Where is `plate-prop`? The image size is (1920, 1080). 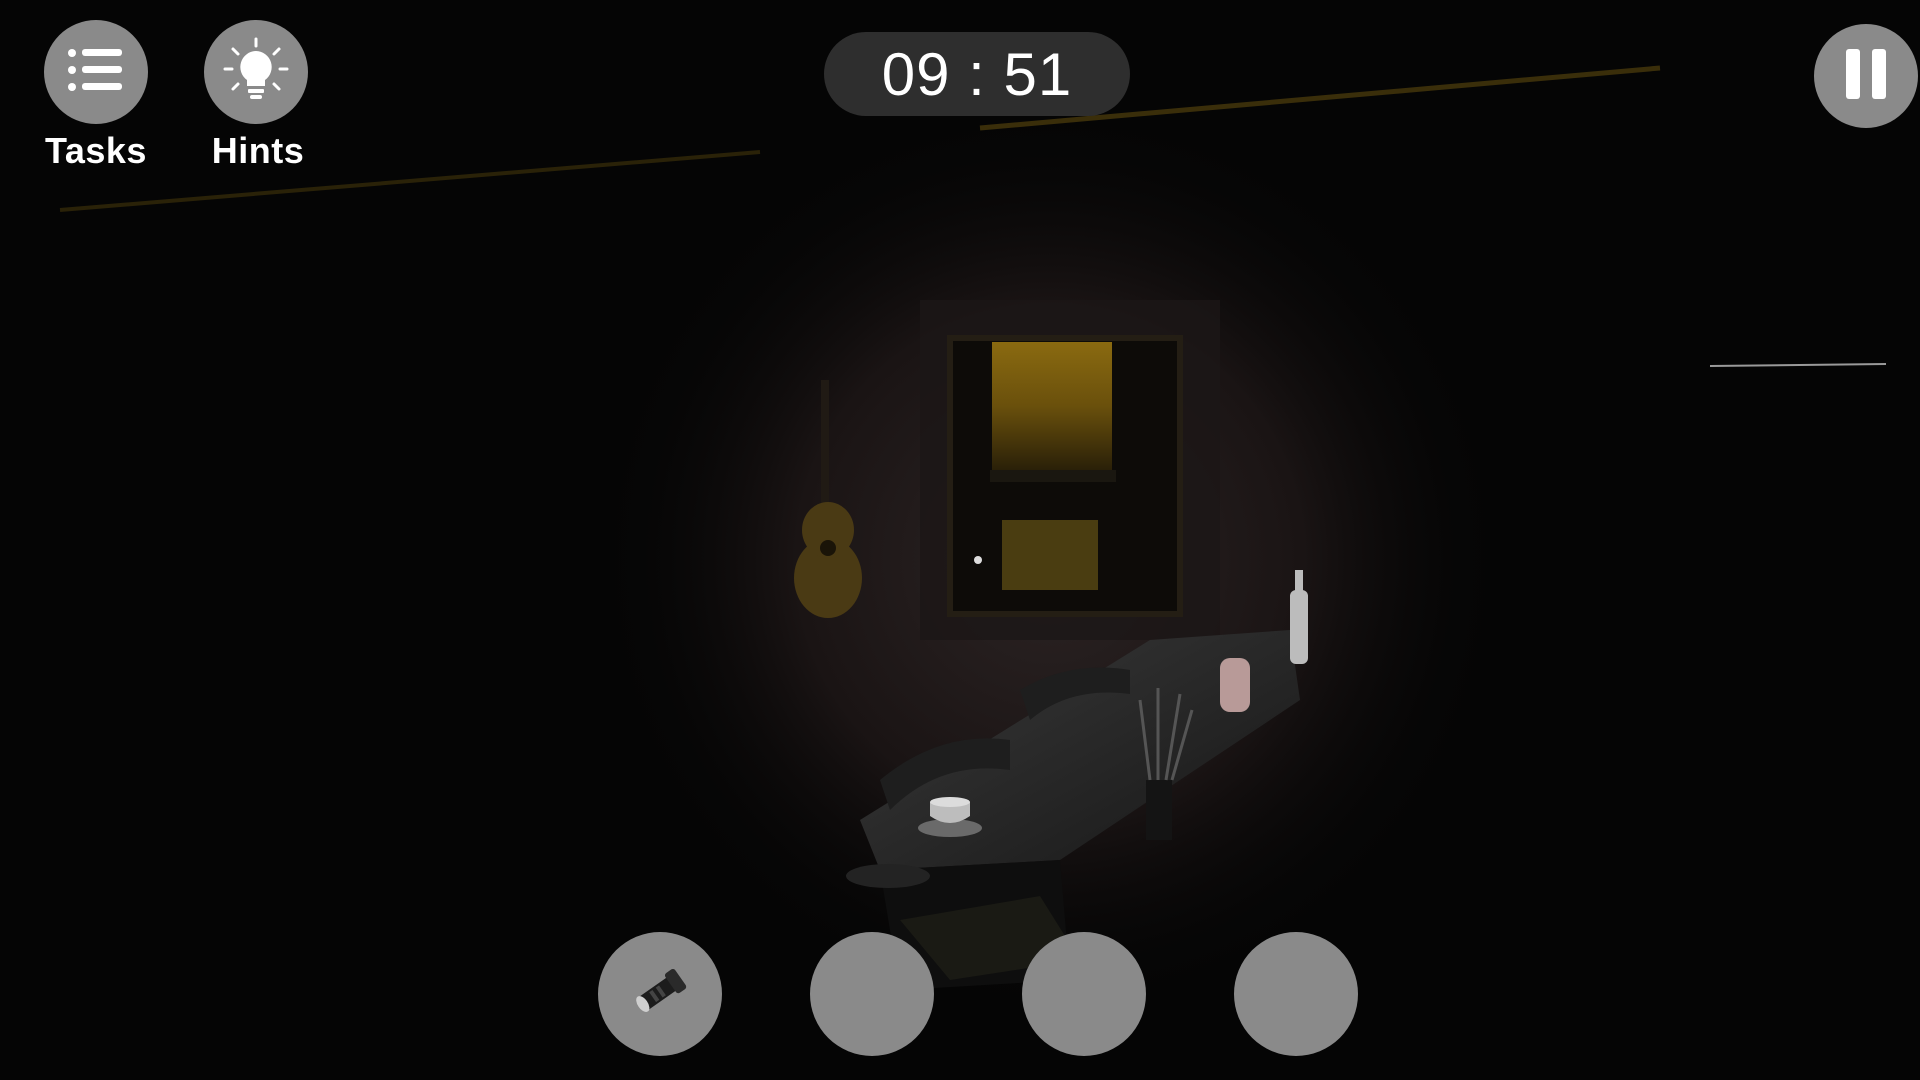
plate-prop is located at coordinates (888, 876).